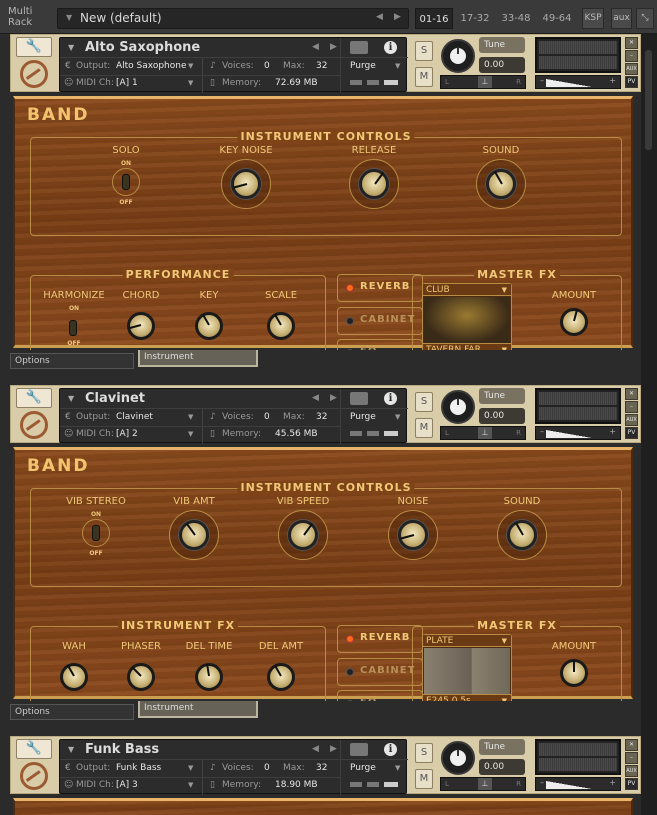 Image resolution: width=657 pixels, height=815 pixels. Describe the element at coordinates (303, 535) in the screenshot. I see `vib-speed-knob` at that location.